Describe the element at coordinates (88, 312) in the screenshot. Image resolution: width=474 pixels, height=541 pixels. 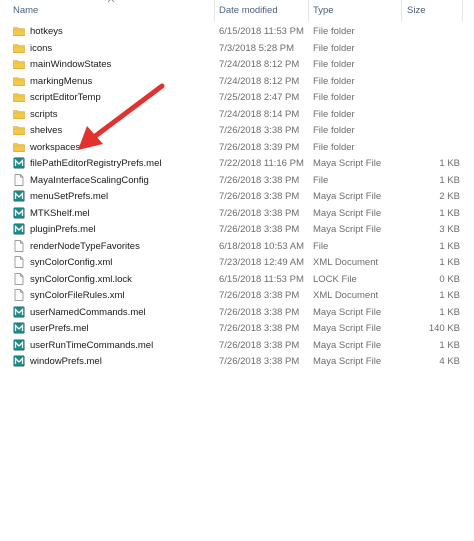
I see `file-name: userNamedCommands.mel` at that location.